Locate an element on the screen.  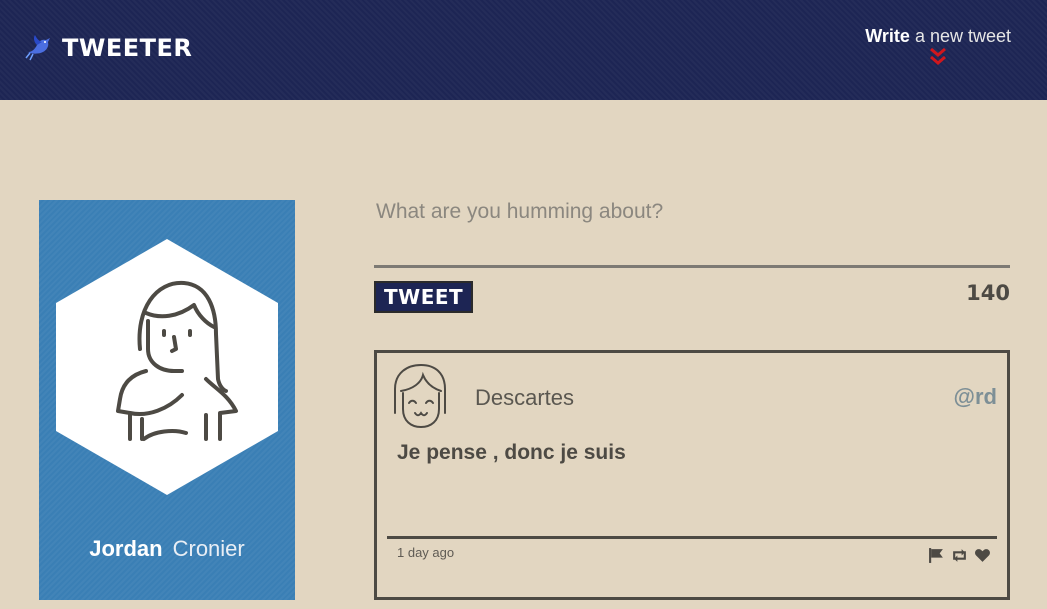
char-counter: 140 is located at coordinates (988, 293).